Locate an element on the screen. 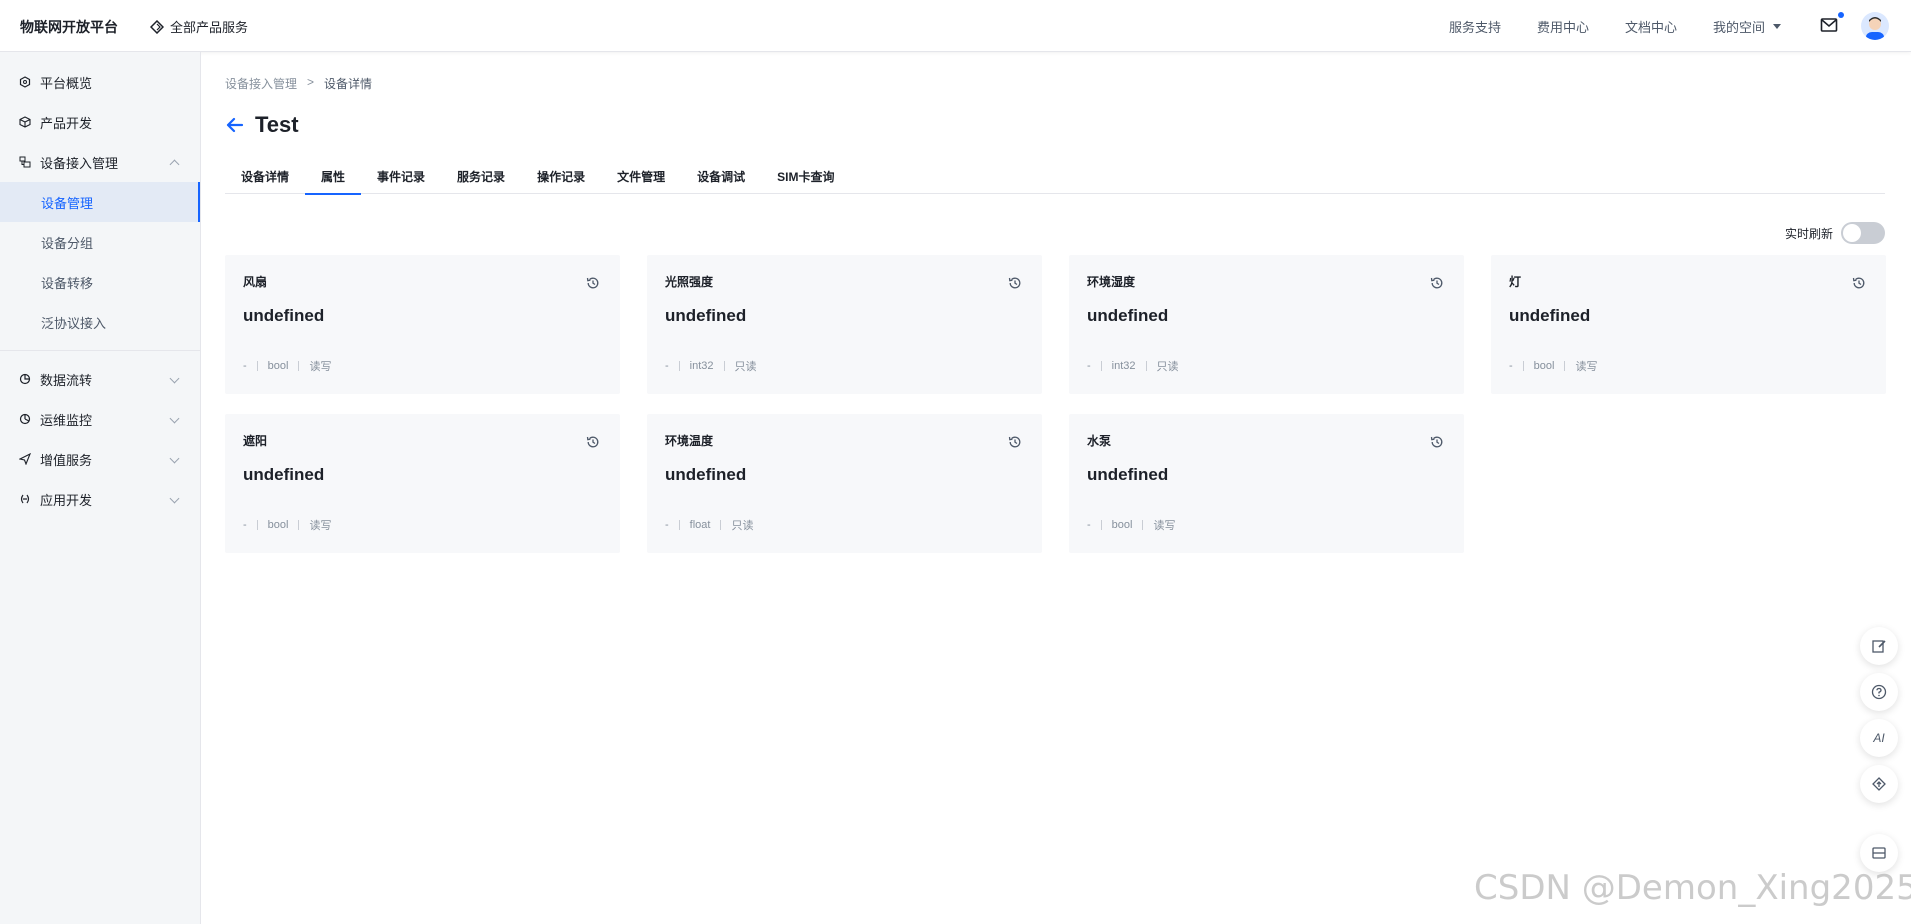 This screenshot has width=1911, height=924. sidebar-subitem-device-management: 设备管理 is located at coordinates (100, 202).